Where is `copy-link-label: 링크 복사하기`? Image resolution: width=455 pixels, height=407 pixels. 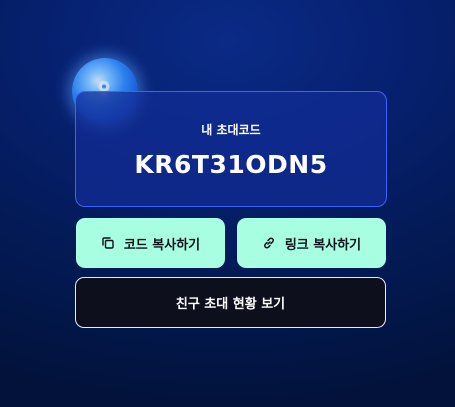
copy-link-label: 링크 복사하기 is located at coordinates (323, 245).